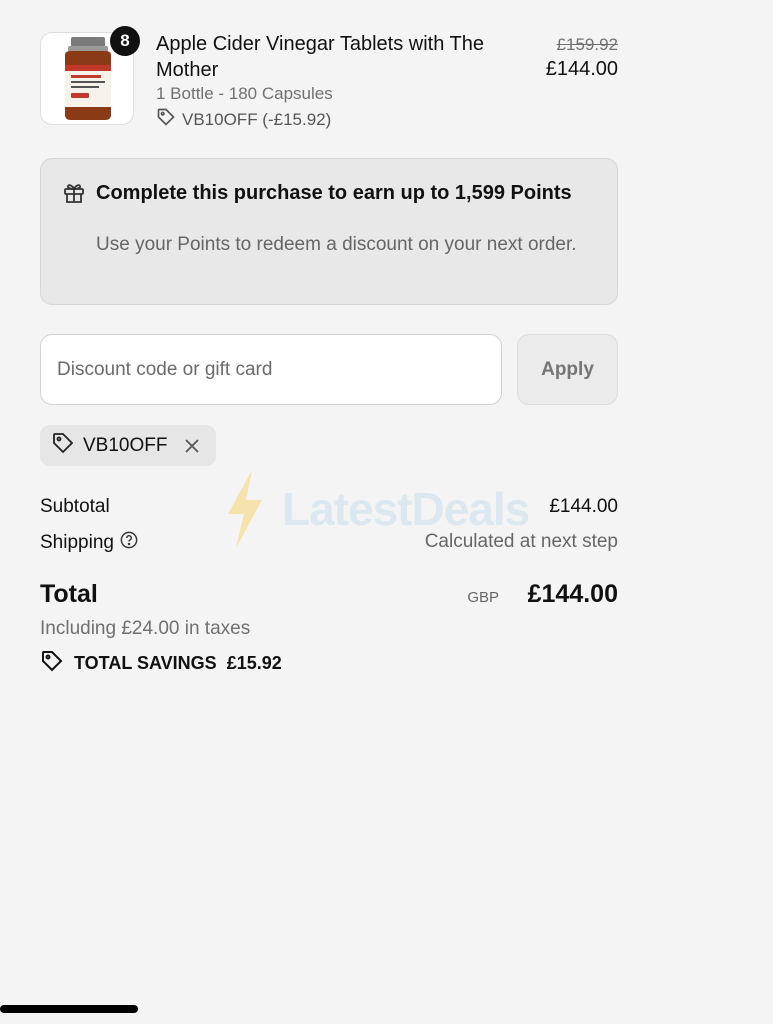  I want to click on shipping-value: Calculated at next step, so click(521, 541).